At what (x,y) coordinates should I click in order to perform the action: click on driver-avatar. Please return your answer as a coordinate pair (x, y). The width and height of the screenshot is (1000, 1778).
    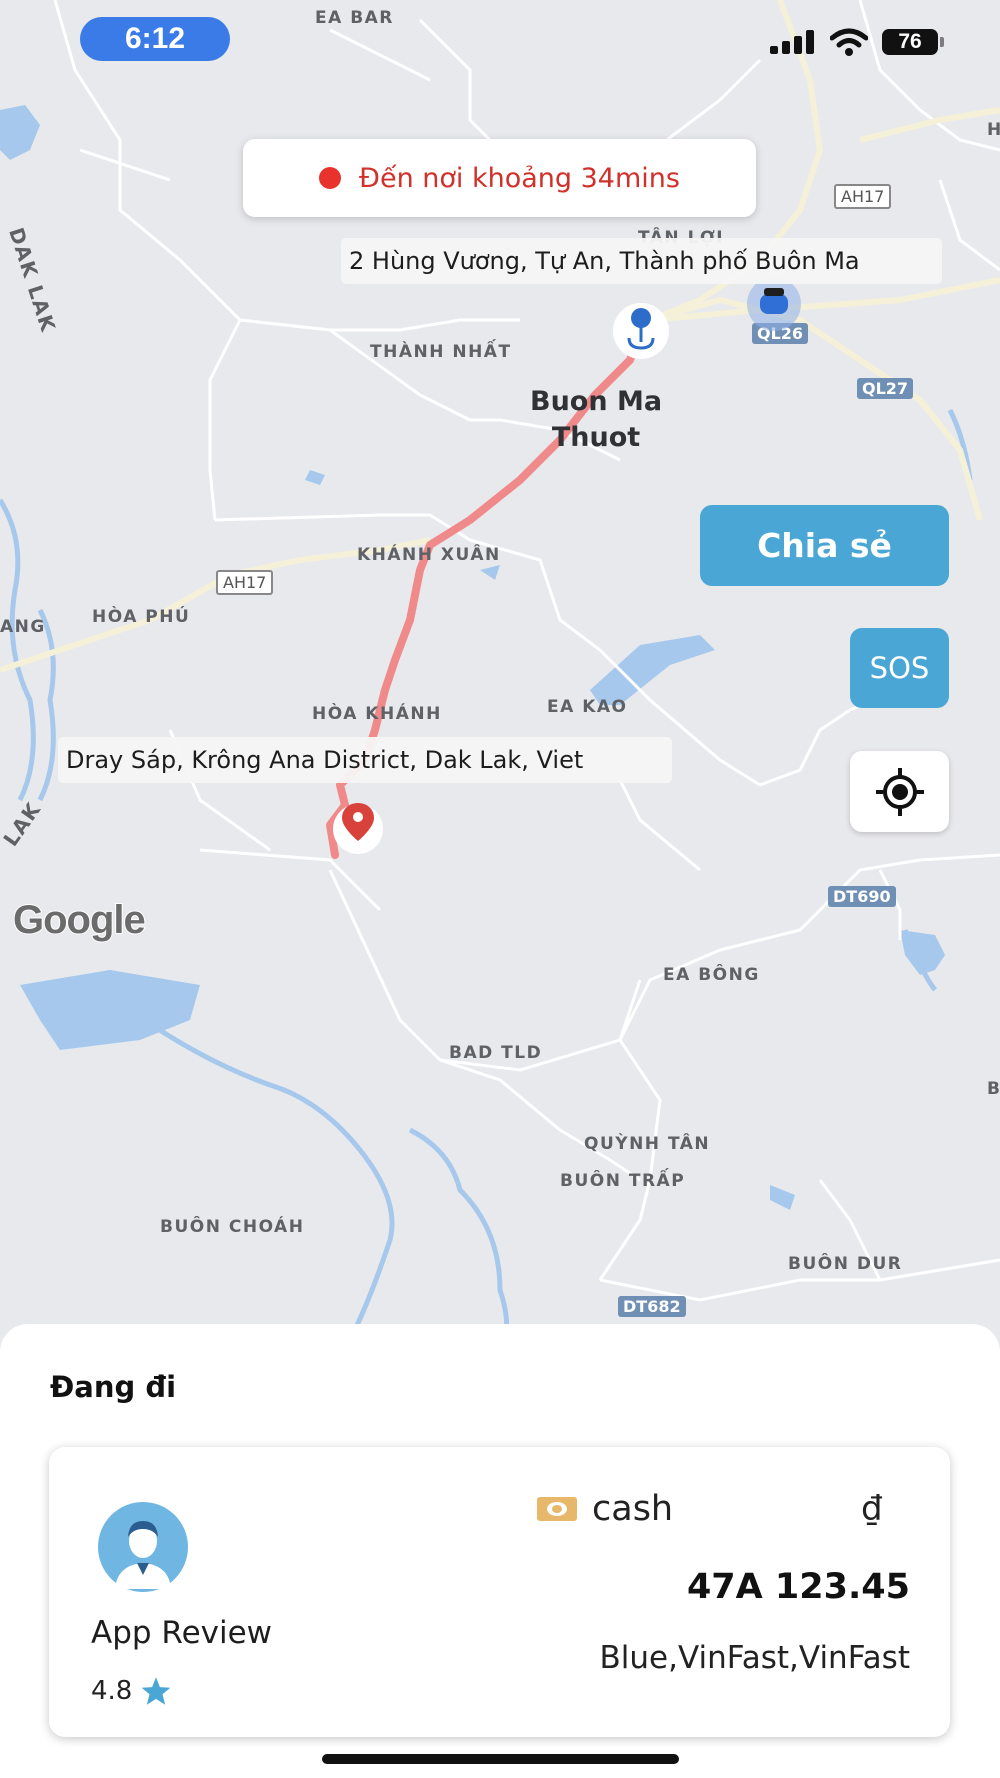
    Looking at the image, I should click on (143, 1547).